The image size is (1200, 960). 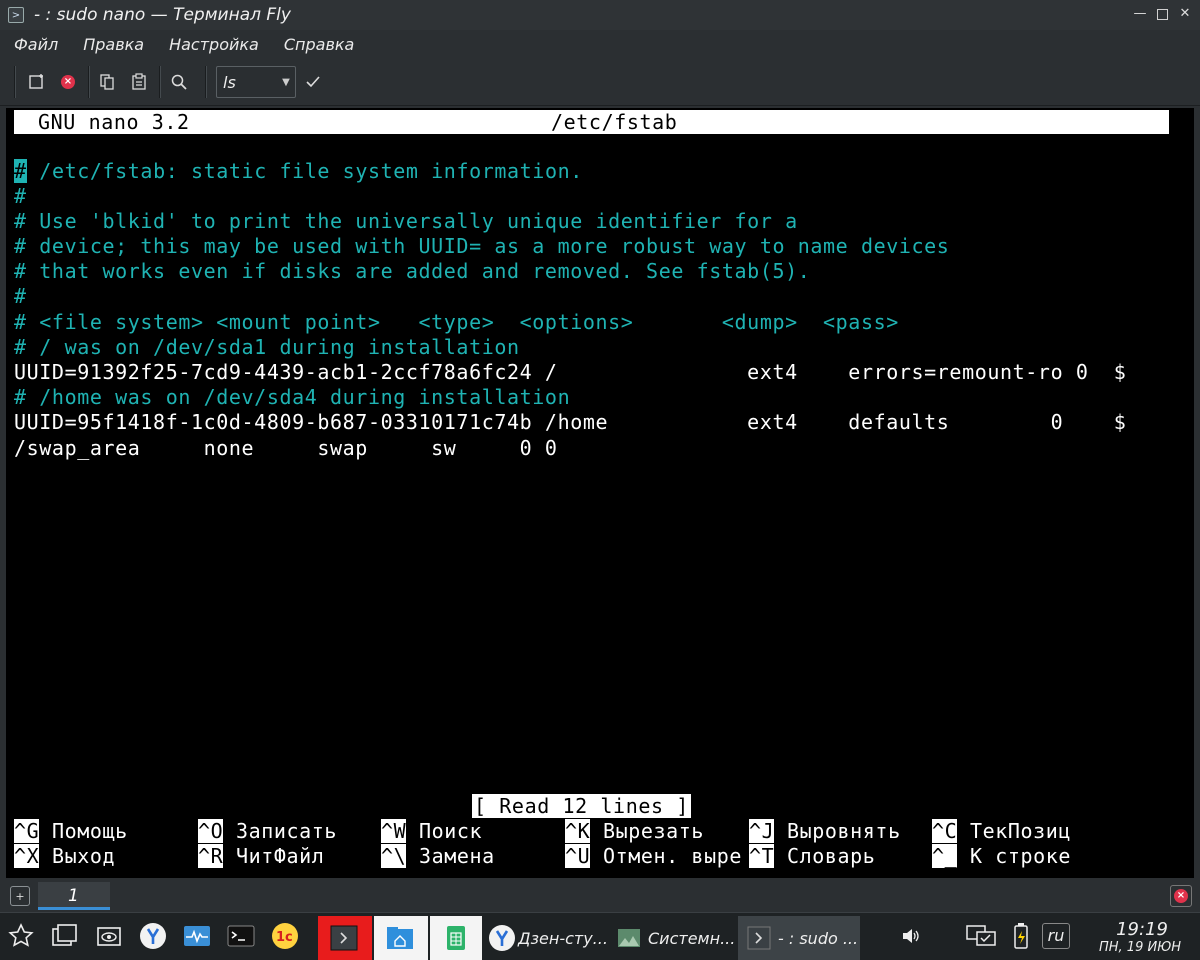 What do you see at coordinates (20, 196) in the screenshot?
I see `file-line-2: #` at bounding box center [20, 196].